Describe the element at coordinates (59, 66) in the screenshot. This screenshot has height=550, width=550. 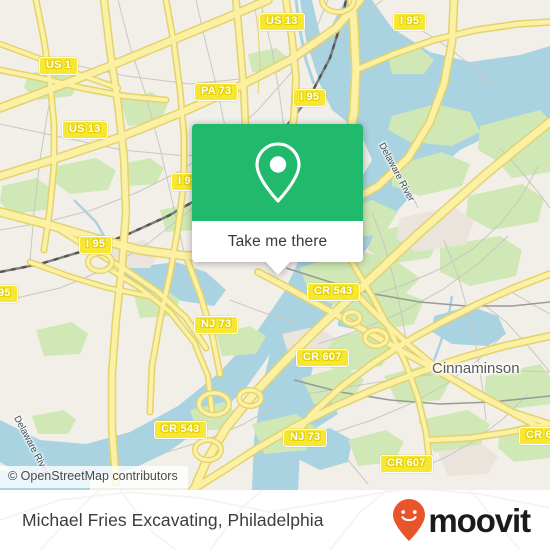
I see `road-shield: US 1` at that location.